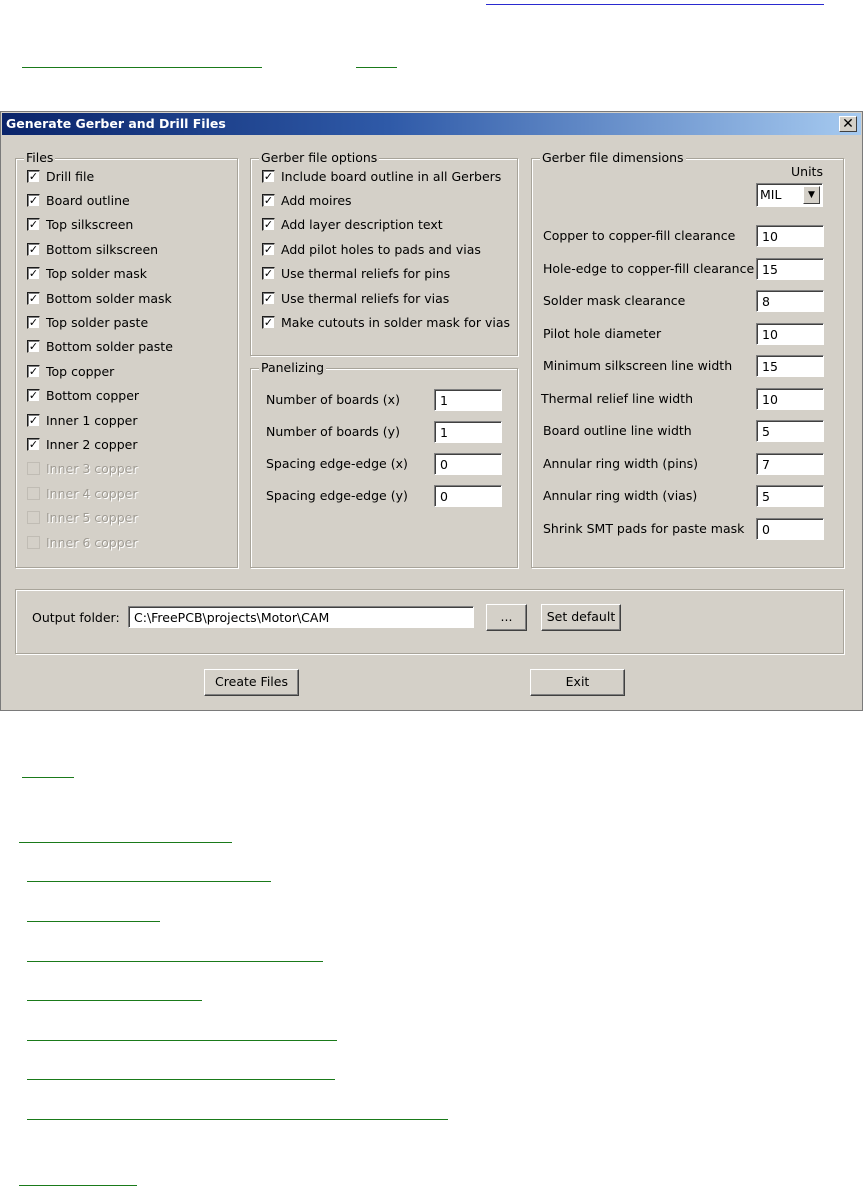 The width and height of the screenshot is (865, 1187). I want to click on file-option: ✓ Top silkscreen, so click(80, 225).